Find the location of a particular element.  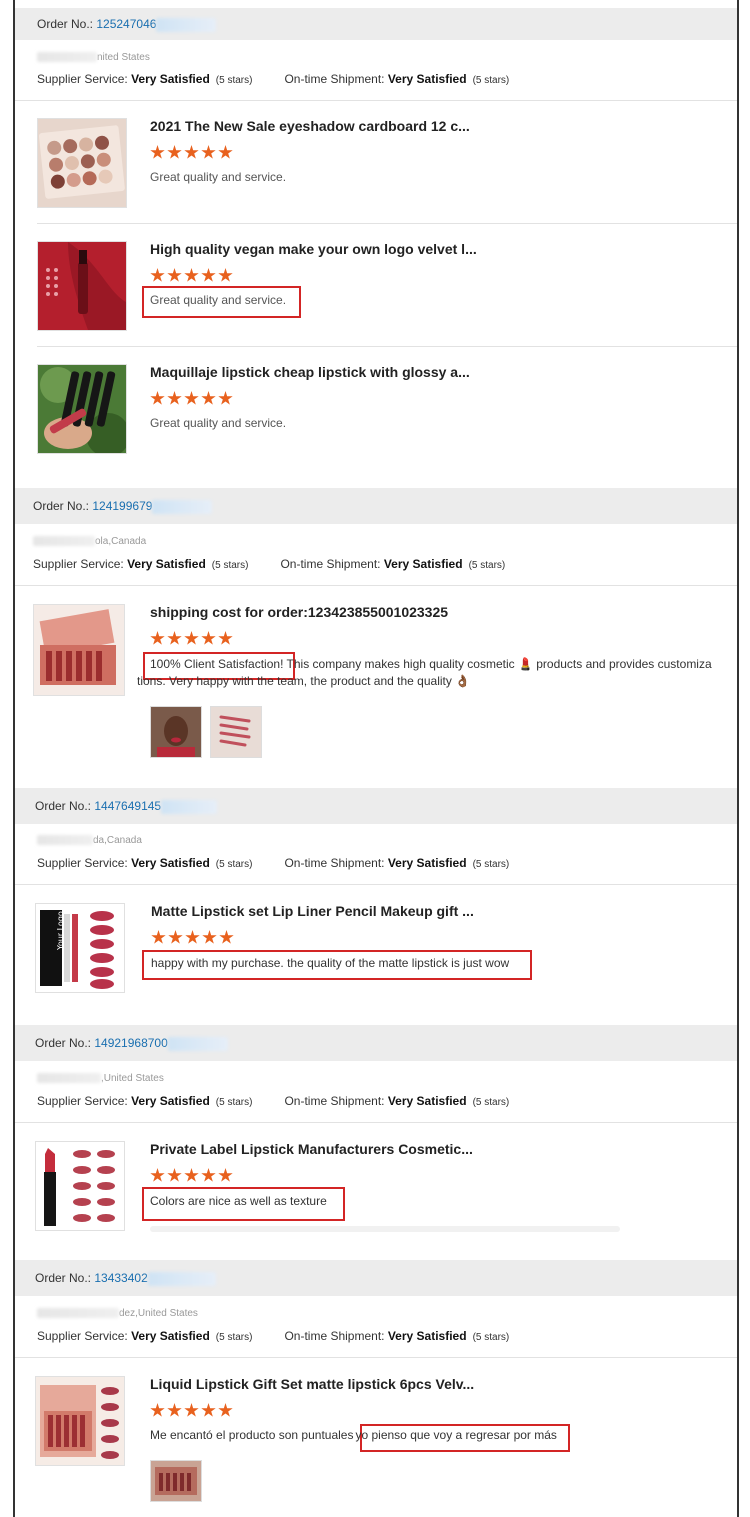

product-thumbnail-lipstick-gift-box is located at coordinates (79, 650).